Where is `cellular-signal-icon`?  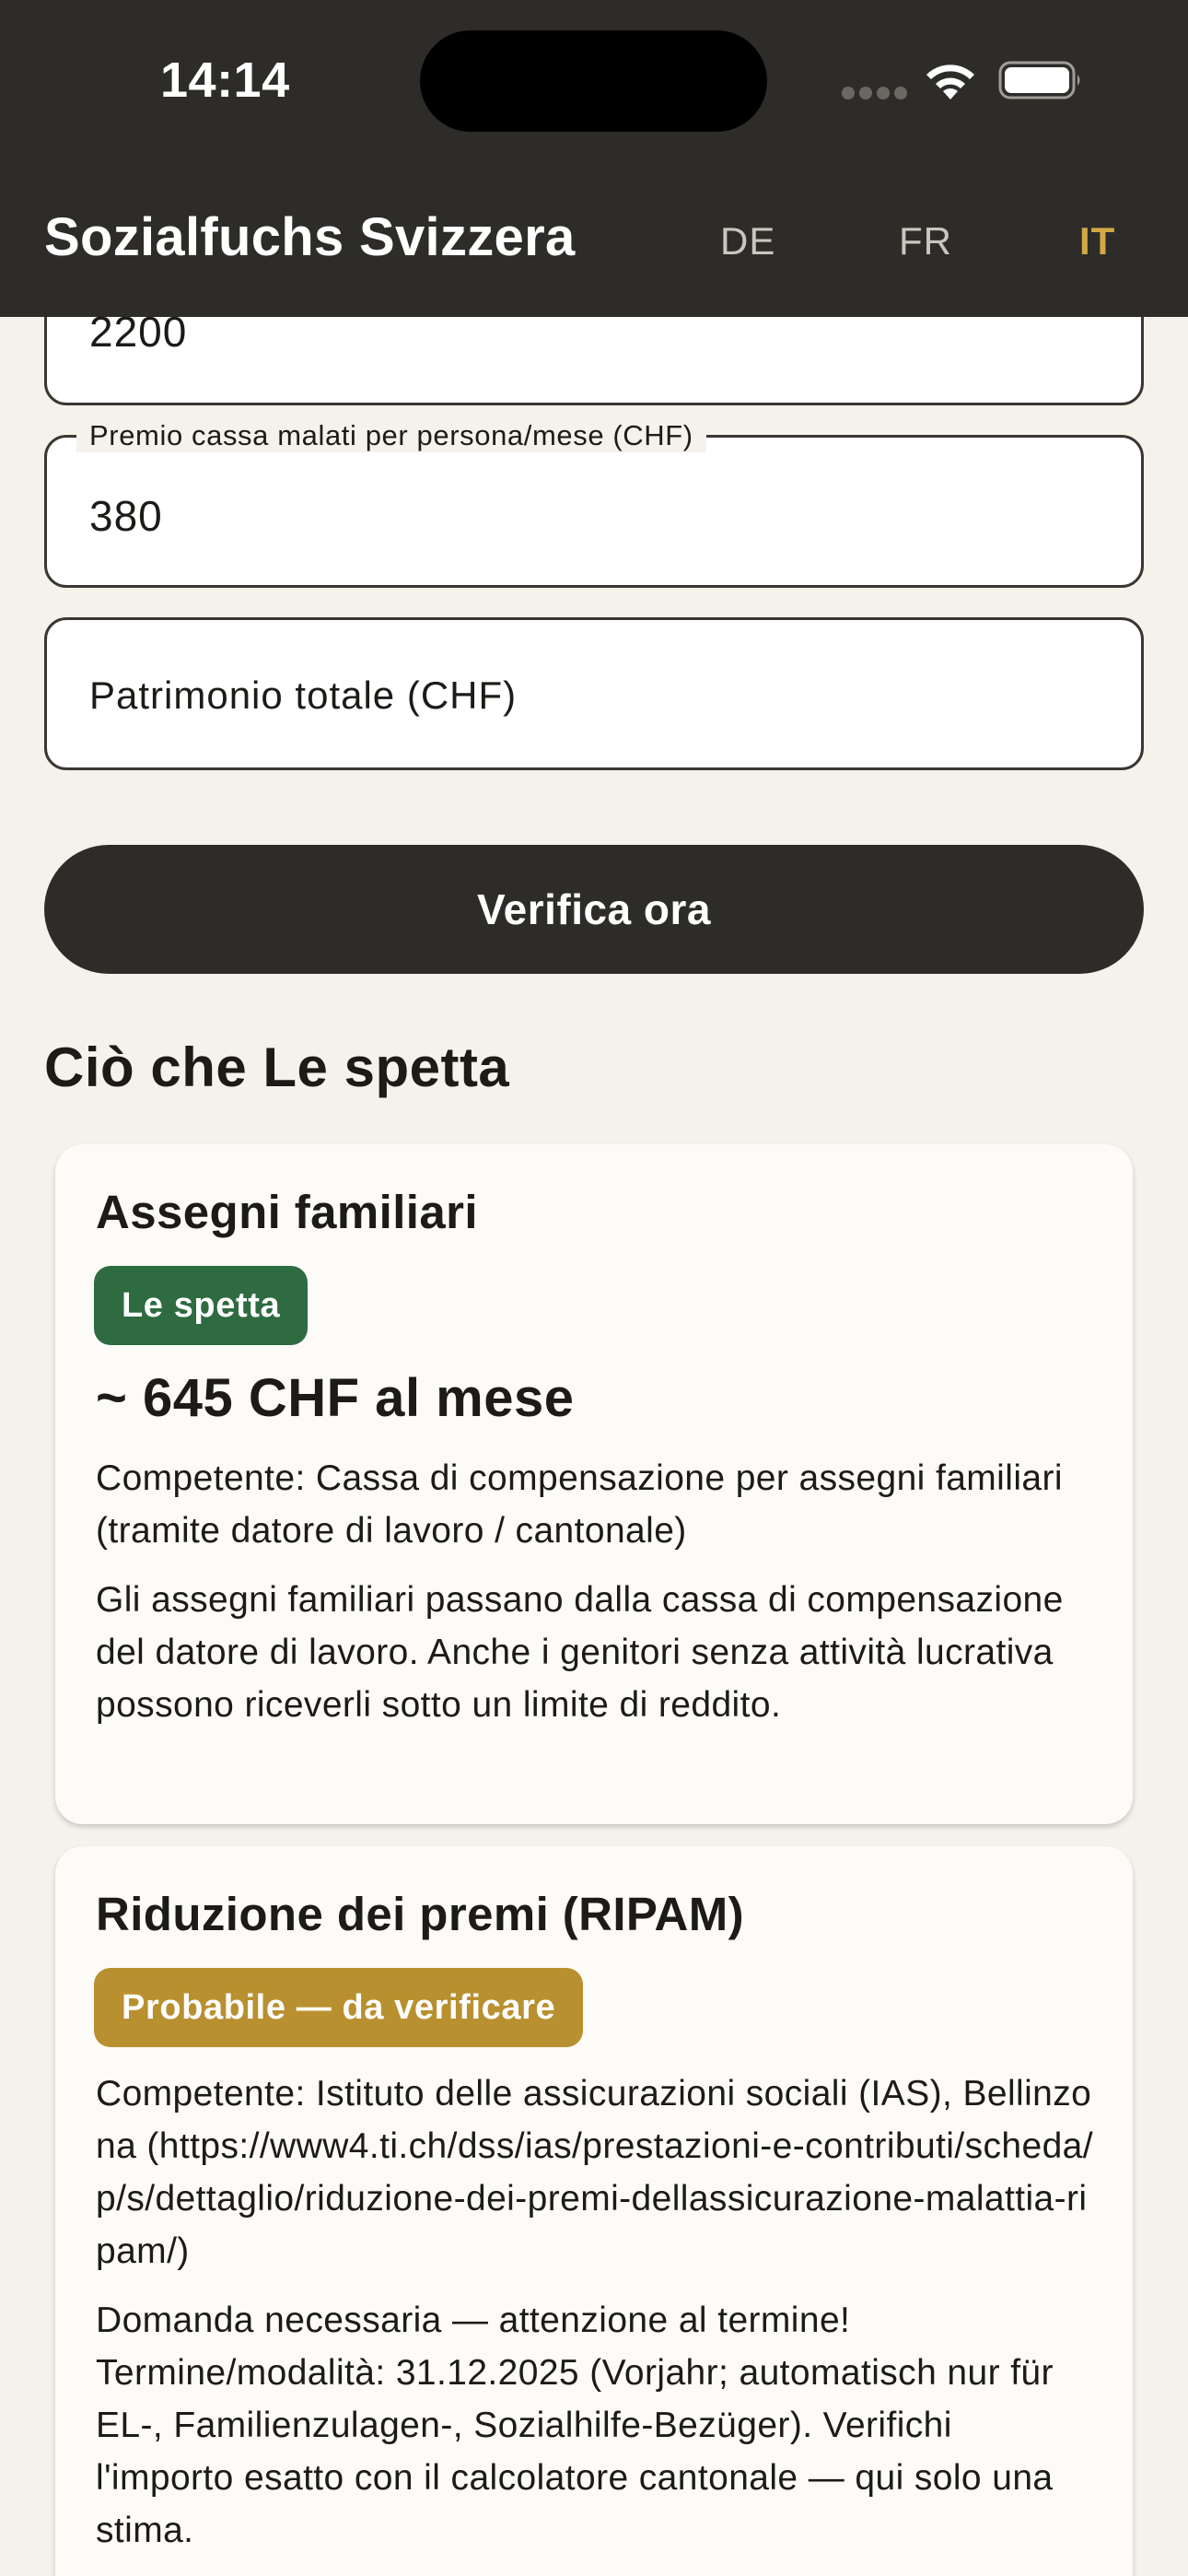
cellular-signal-icon is located at coordinates (874, 93).